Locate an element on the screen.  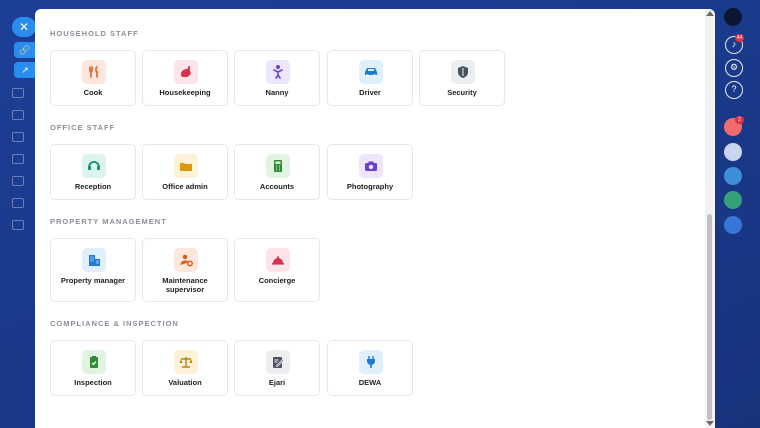
modal-scrollbar is located at coordinates (710, 218).